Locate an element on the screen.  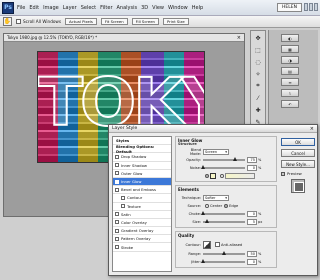
panel-adjustments-icon: ◑ is located at coordinates (290, 60).